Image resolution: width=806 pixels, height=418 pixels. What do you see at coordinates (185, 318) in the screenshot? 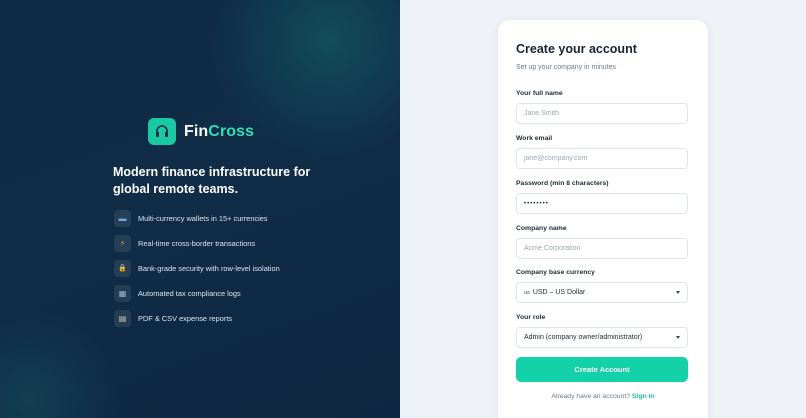
I see `feature-text: PDF & CSV expense reports` at bounding box center [185, 318].